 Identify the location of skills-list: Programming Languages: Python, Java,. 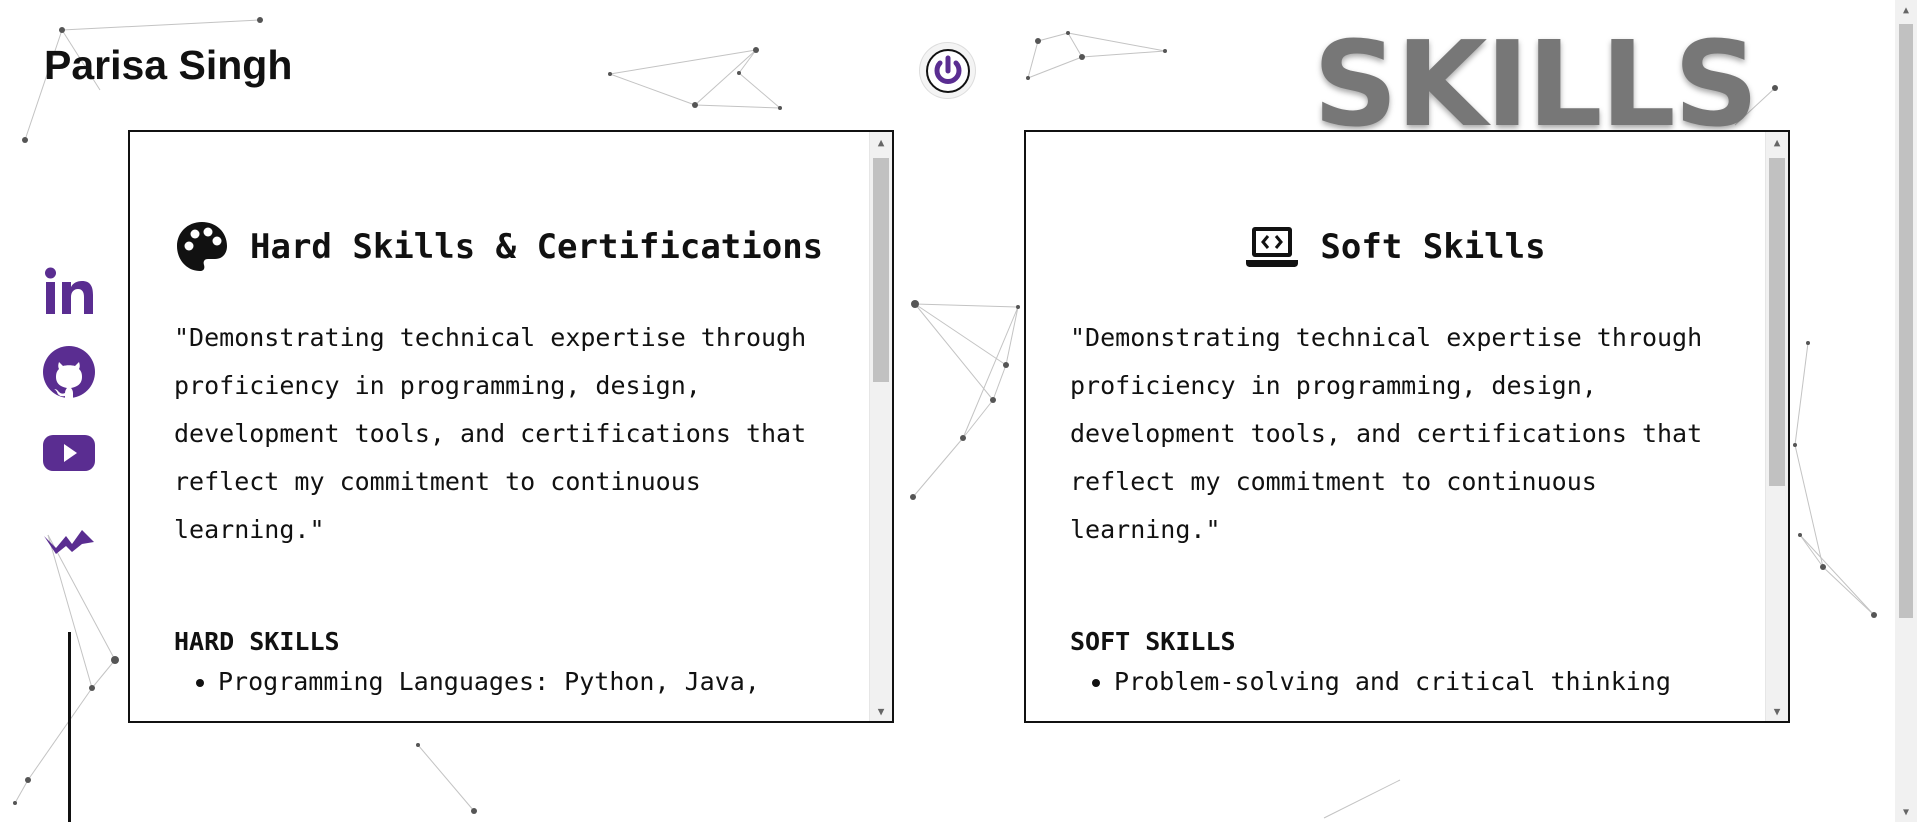
(499, 682).